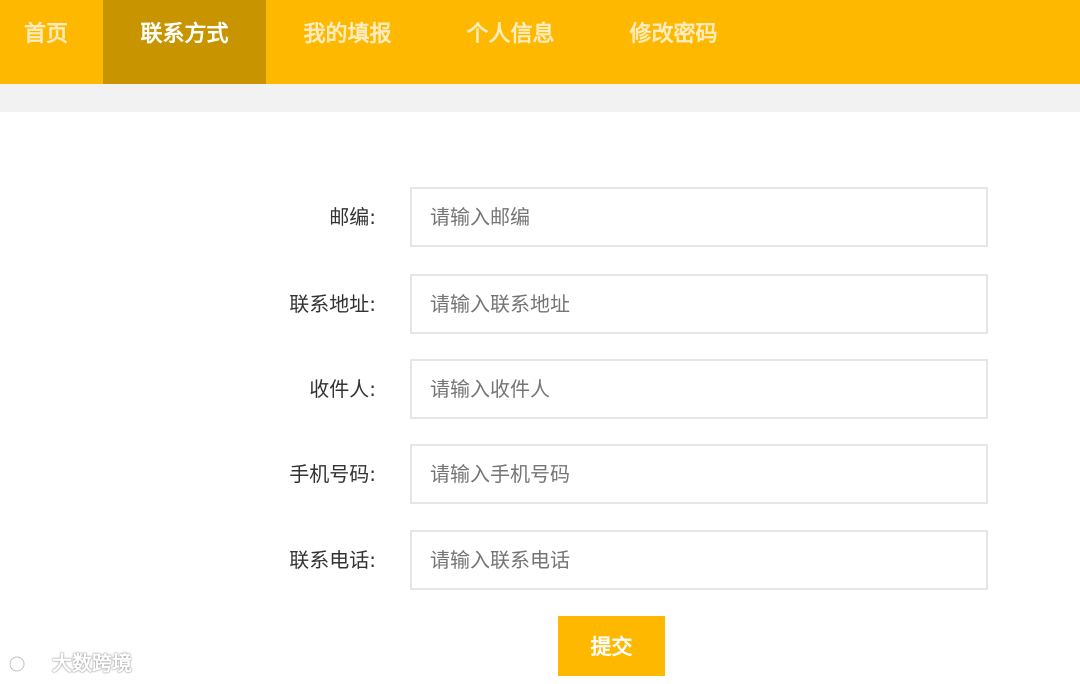 The width and height of the screenshot is (1080, 684). What do you see at coordinates (699, 304) in the screenshot?
I see `address-input` at bounding box center [699, 304].